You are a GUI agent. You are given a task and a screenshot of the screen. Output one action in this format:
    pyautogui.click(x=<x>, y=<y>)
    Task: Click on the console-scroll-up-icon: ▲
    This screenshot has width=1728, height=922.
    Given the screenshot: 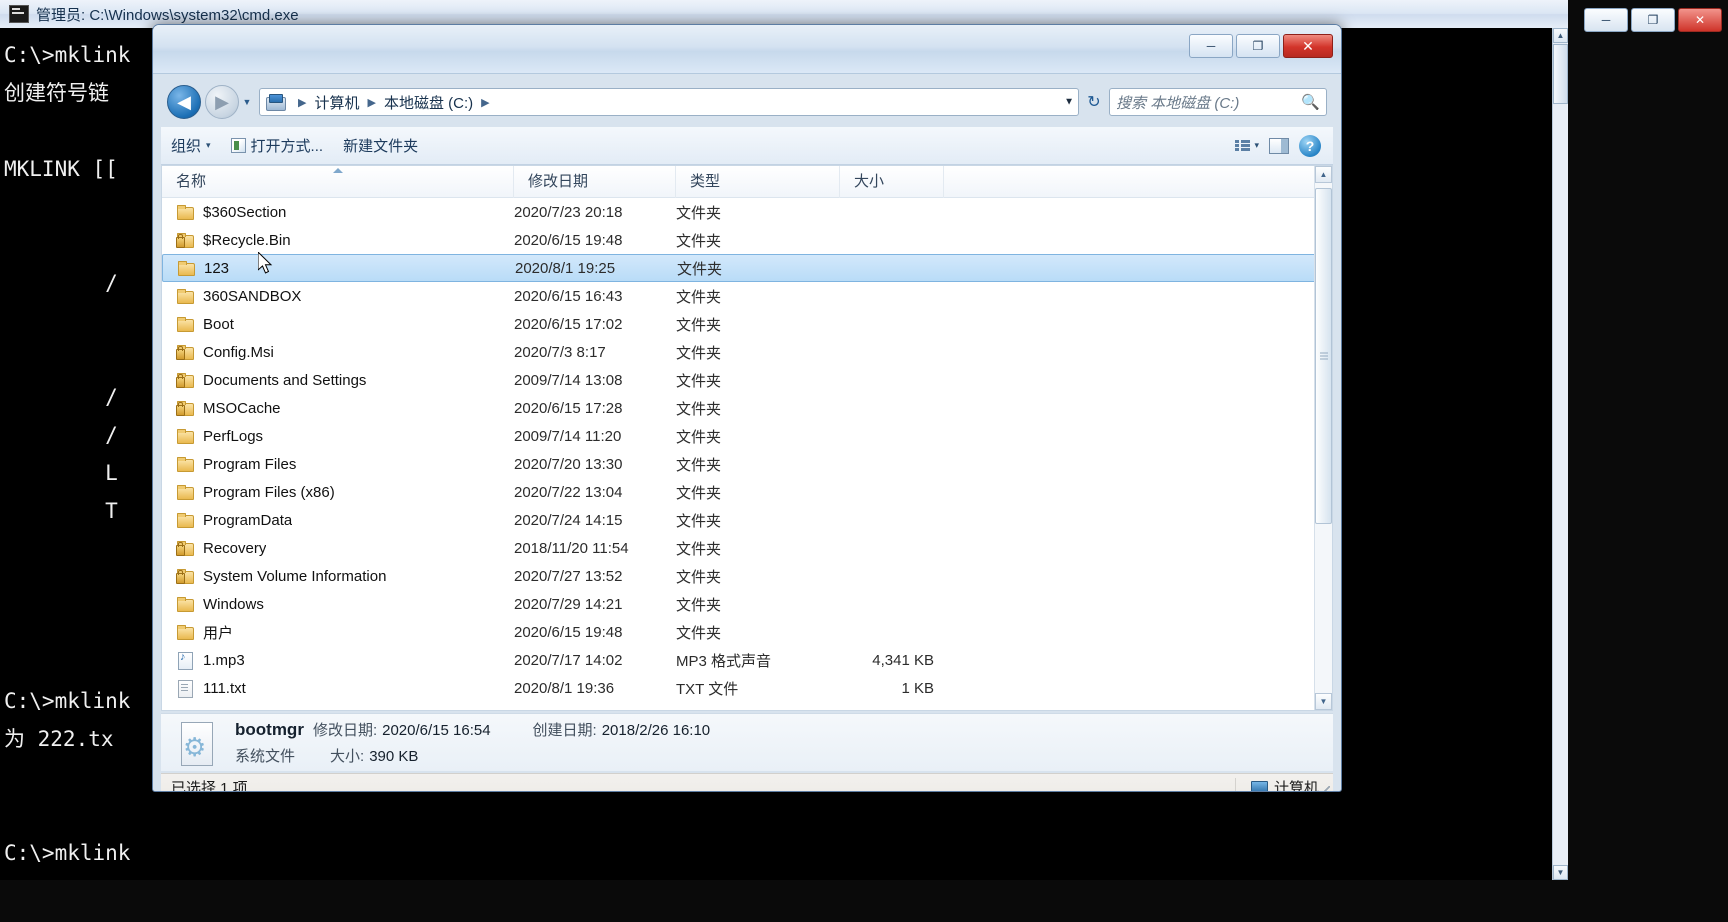 What is the action you would take?
    pyautogui.click(x=1560, y=35)
    